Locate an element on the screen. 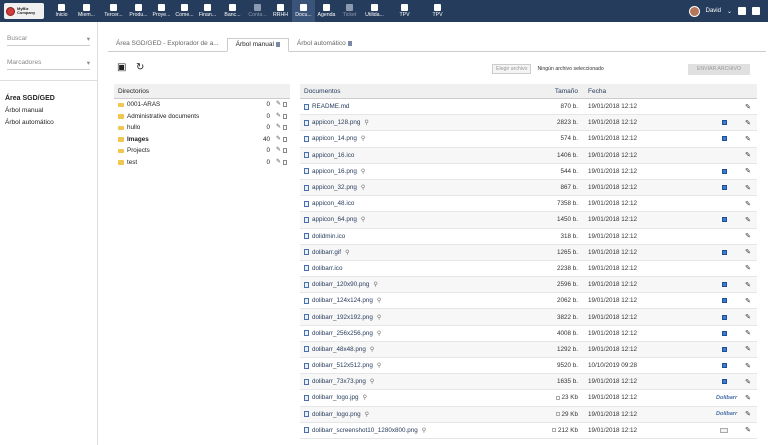 The height and width of the screenshot is (445, 768). directory-name: 0001-ARAS is located at coordinates (193, 104).